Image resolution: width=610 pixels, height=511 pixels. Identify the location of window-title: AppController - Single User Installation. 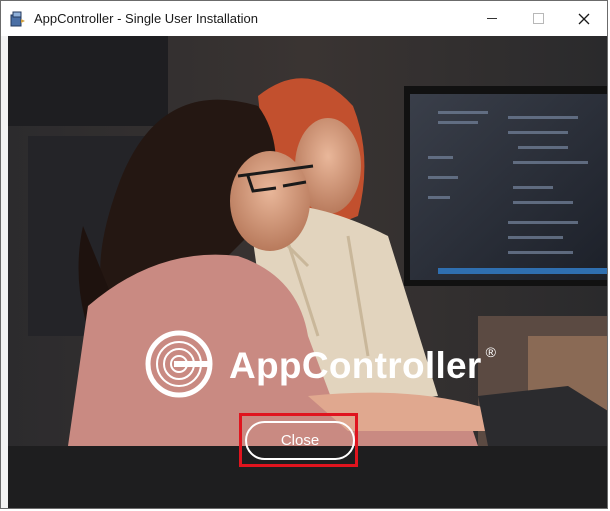
(146, 18).